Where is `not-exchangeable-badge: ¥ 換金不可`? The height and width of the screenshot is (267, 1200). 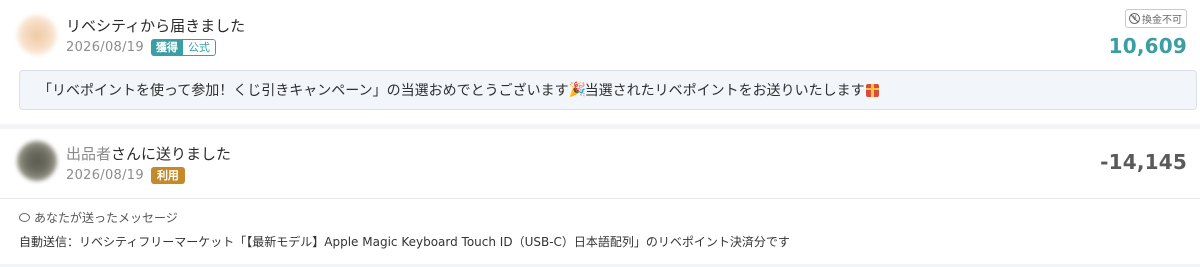 not-exchangeable-badge: ¥ 換金不可 is located at coordinates (1156, 18).